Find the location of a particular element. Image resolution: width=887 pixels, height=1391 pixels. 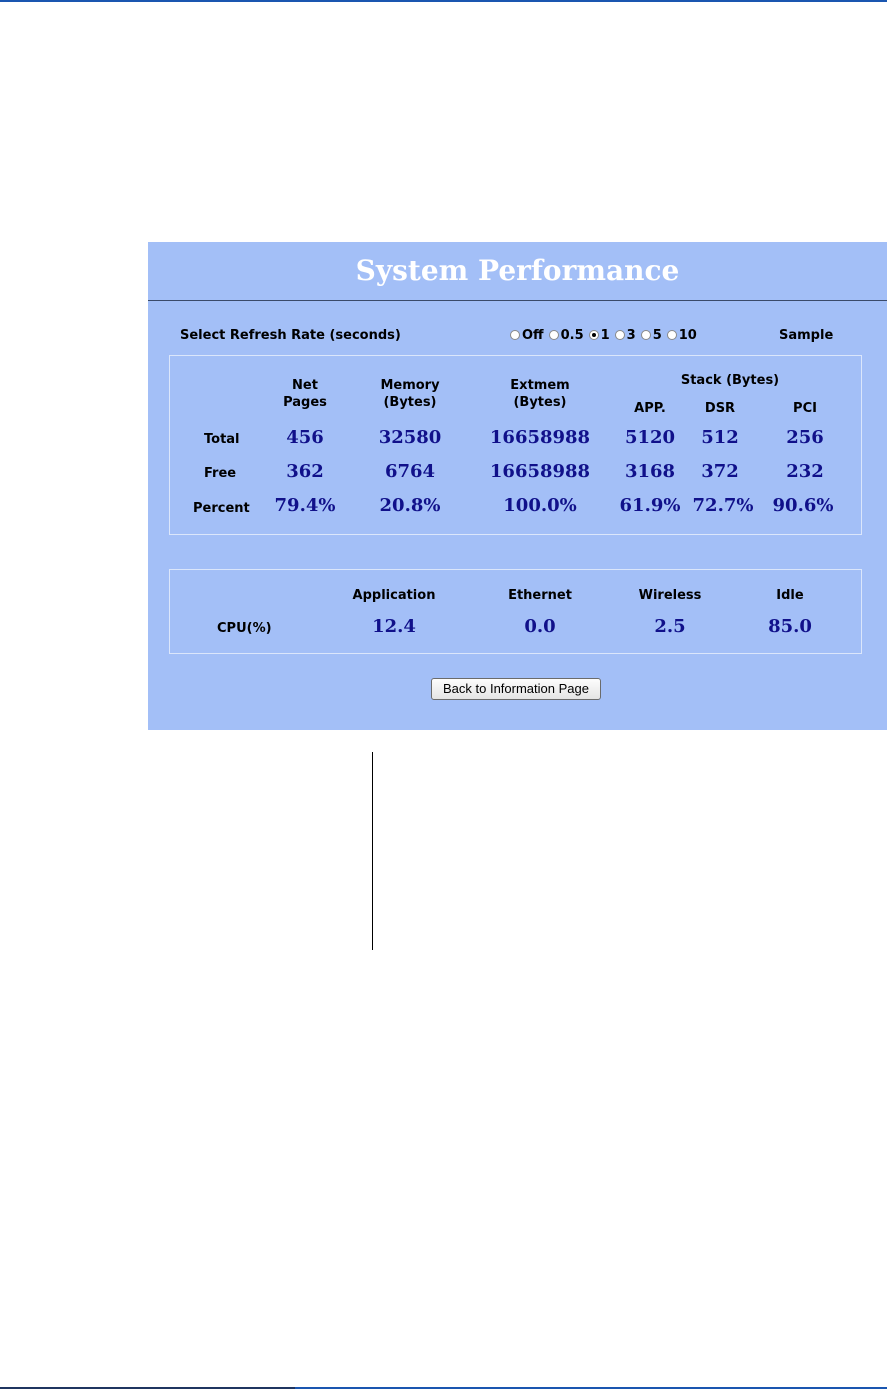

refresh-option-label: Off is located at coordinates (533, 335).